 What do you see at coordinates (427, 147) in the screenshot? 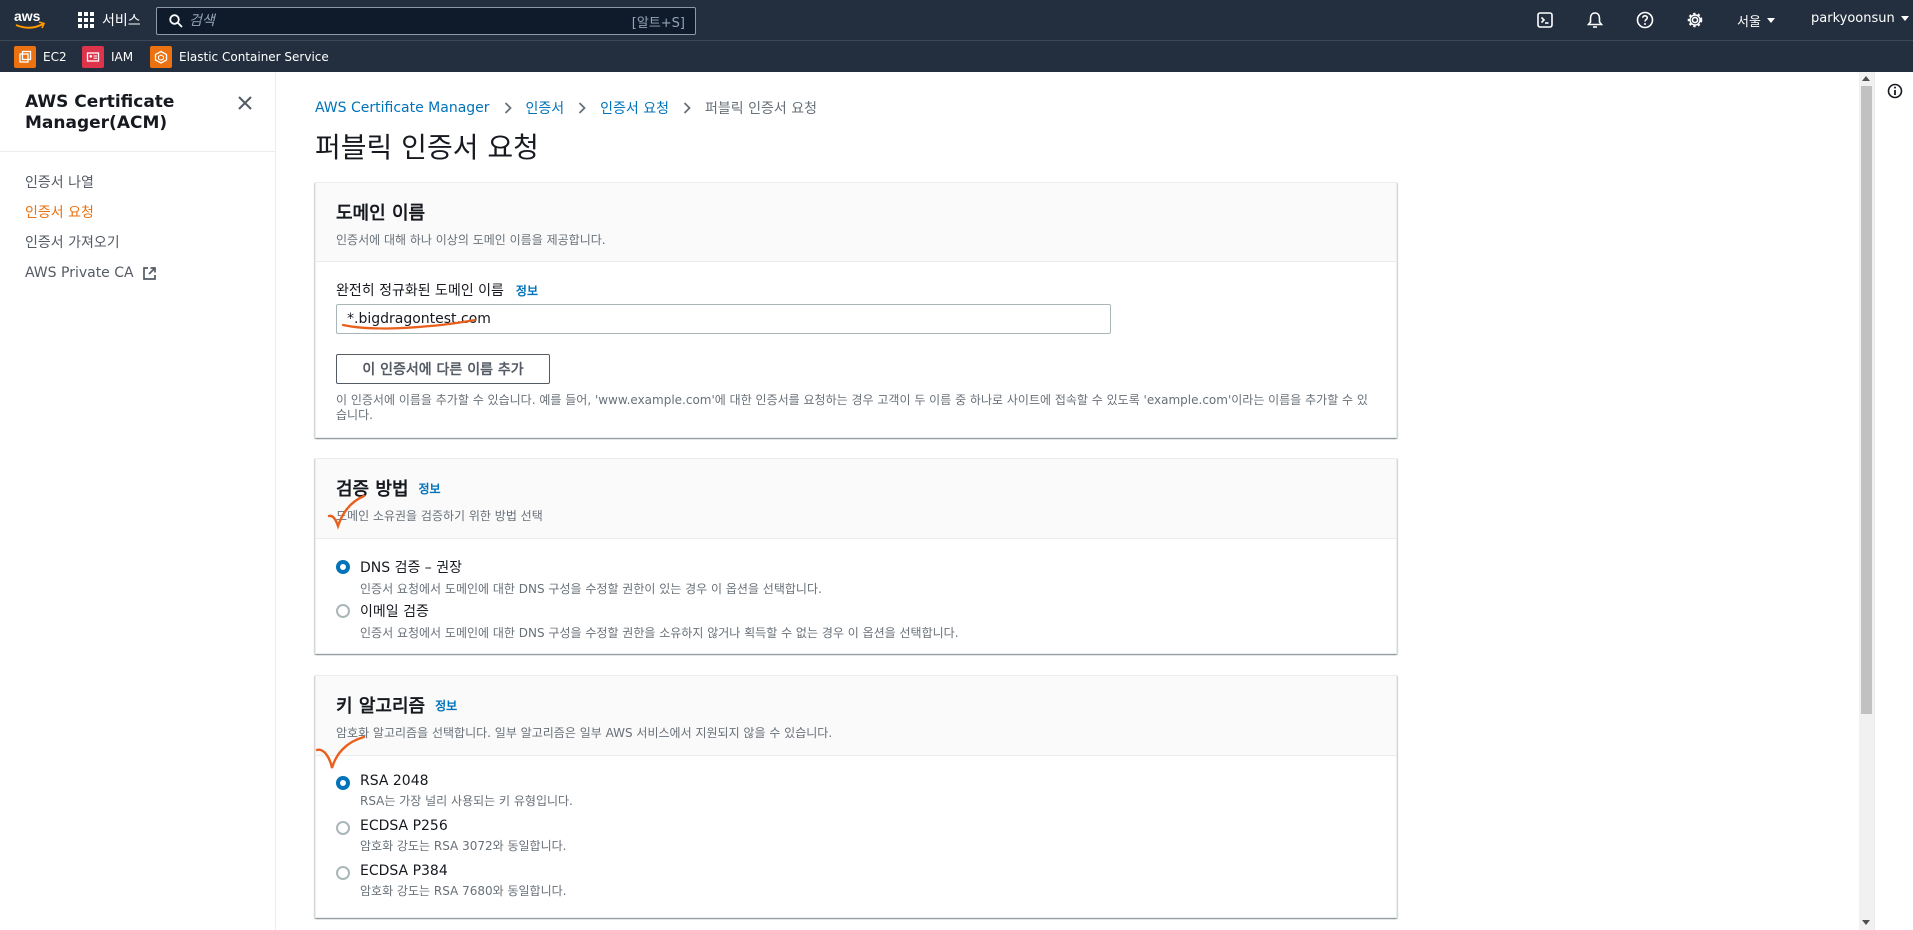
I see `page-title: 퍼블릭 인증서 요청` at bounding box center [427, 147].